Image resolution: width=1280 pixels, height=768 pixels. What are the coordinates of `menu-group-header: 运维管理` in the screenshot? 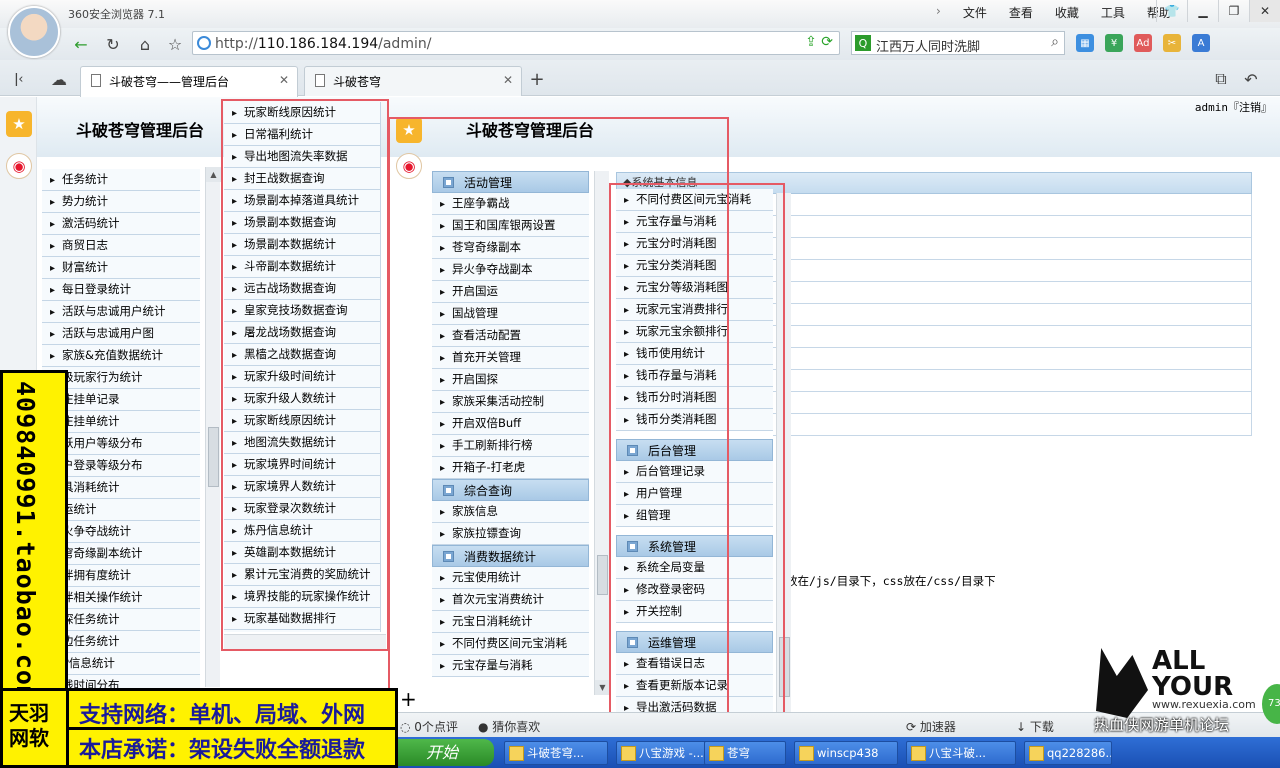 It's located at (694, 642).